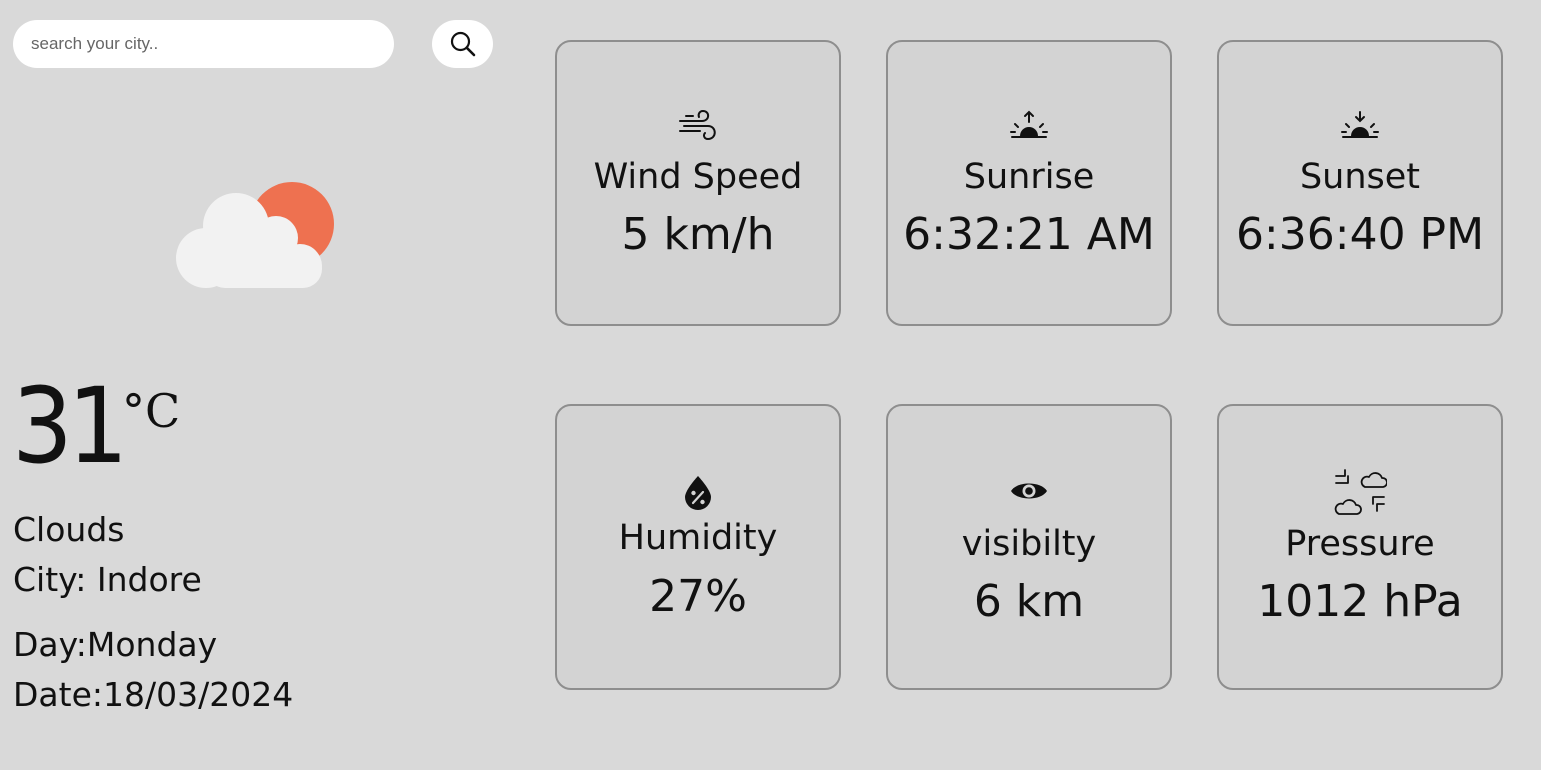 The image size is (1541, 770). What do you see at coordinates (1029, 124) in the screenshot?
I see `sunrise-icon` at bounding box center [1029, 124].